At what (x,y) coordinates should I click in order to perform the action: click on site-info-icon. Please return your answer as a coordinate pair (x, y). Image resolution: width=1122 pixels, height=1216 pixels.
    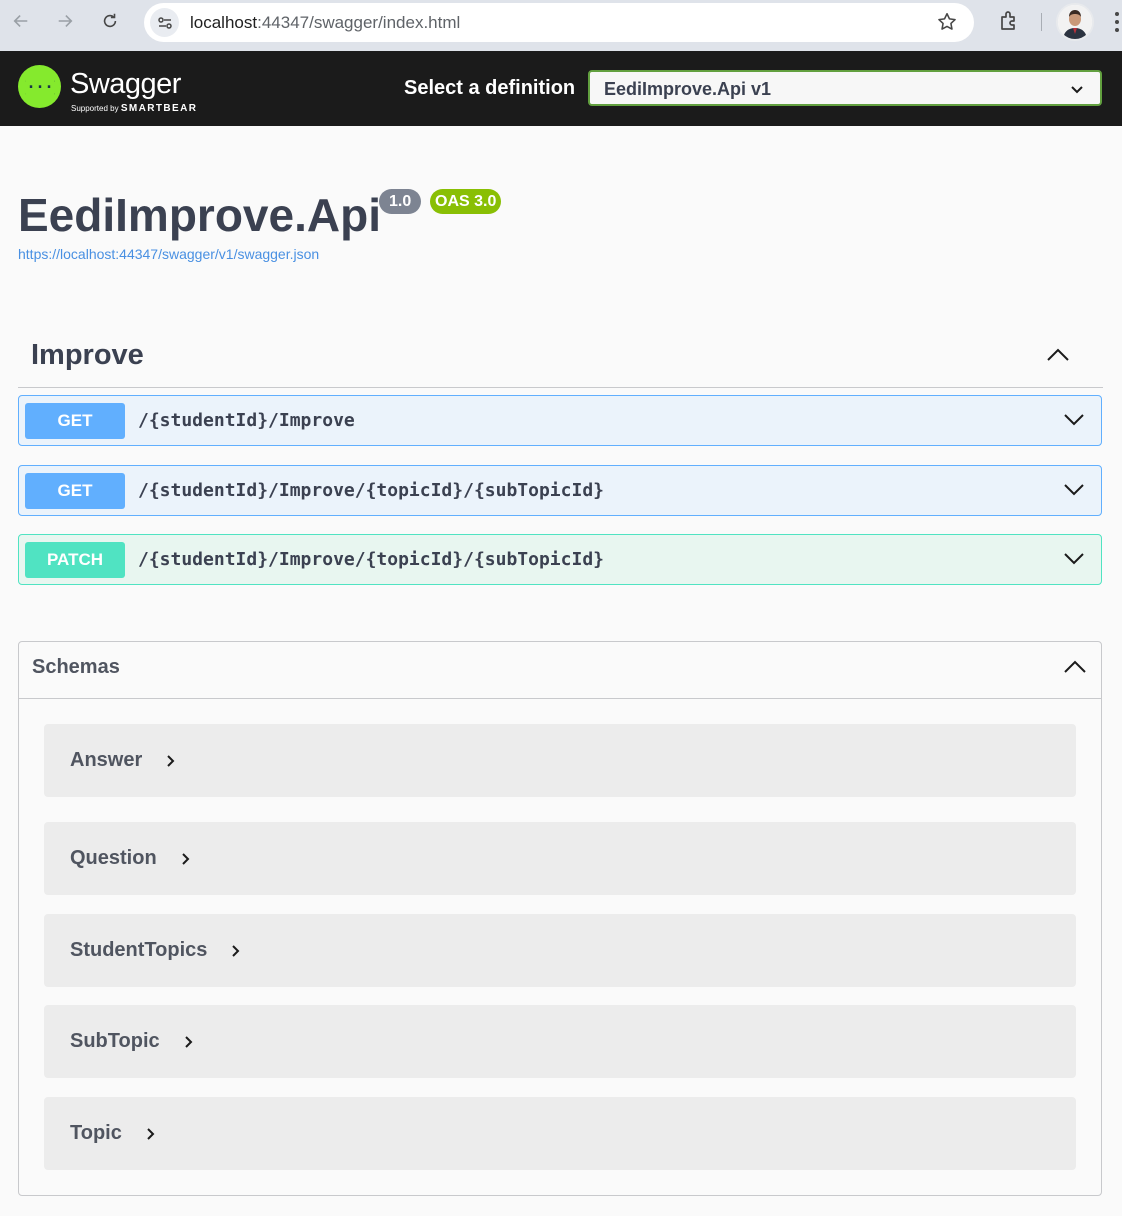
    Looking at the image, I should click on (164, 22).